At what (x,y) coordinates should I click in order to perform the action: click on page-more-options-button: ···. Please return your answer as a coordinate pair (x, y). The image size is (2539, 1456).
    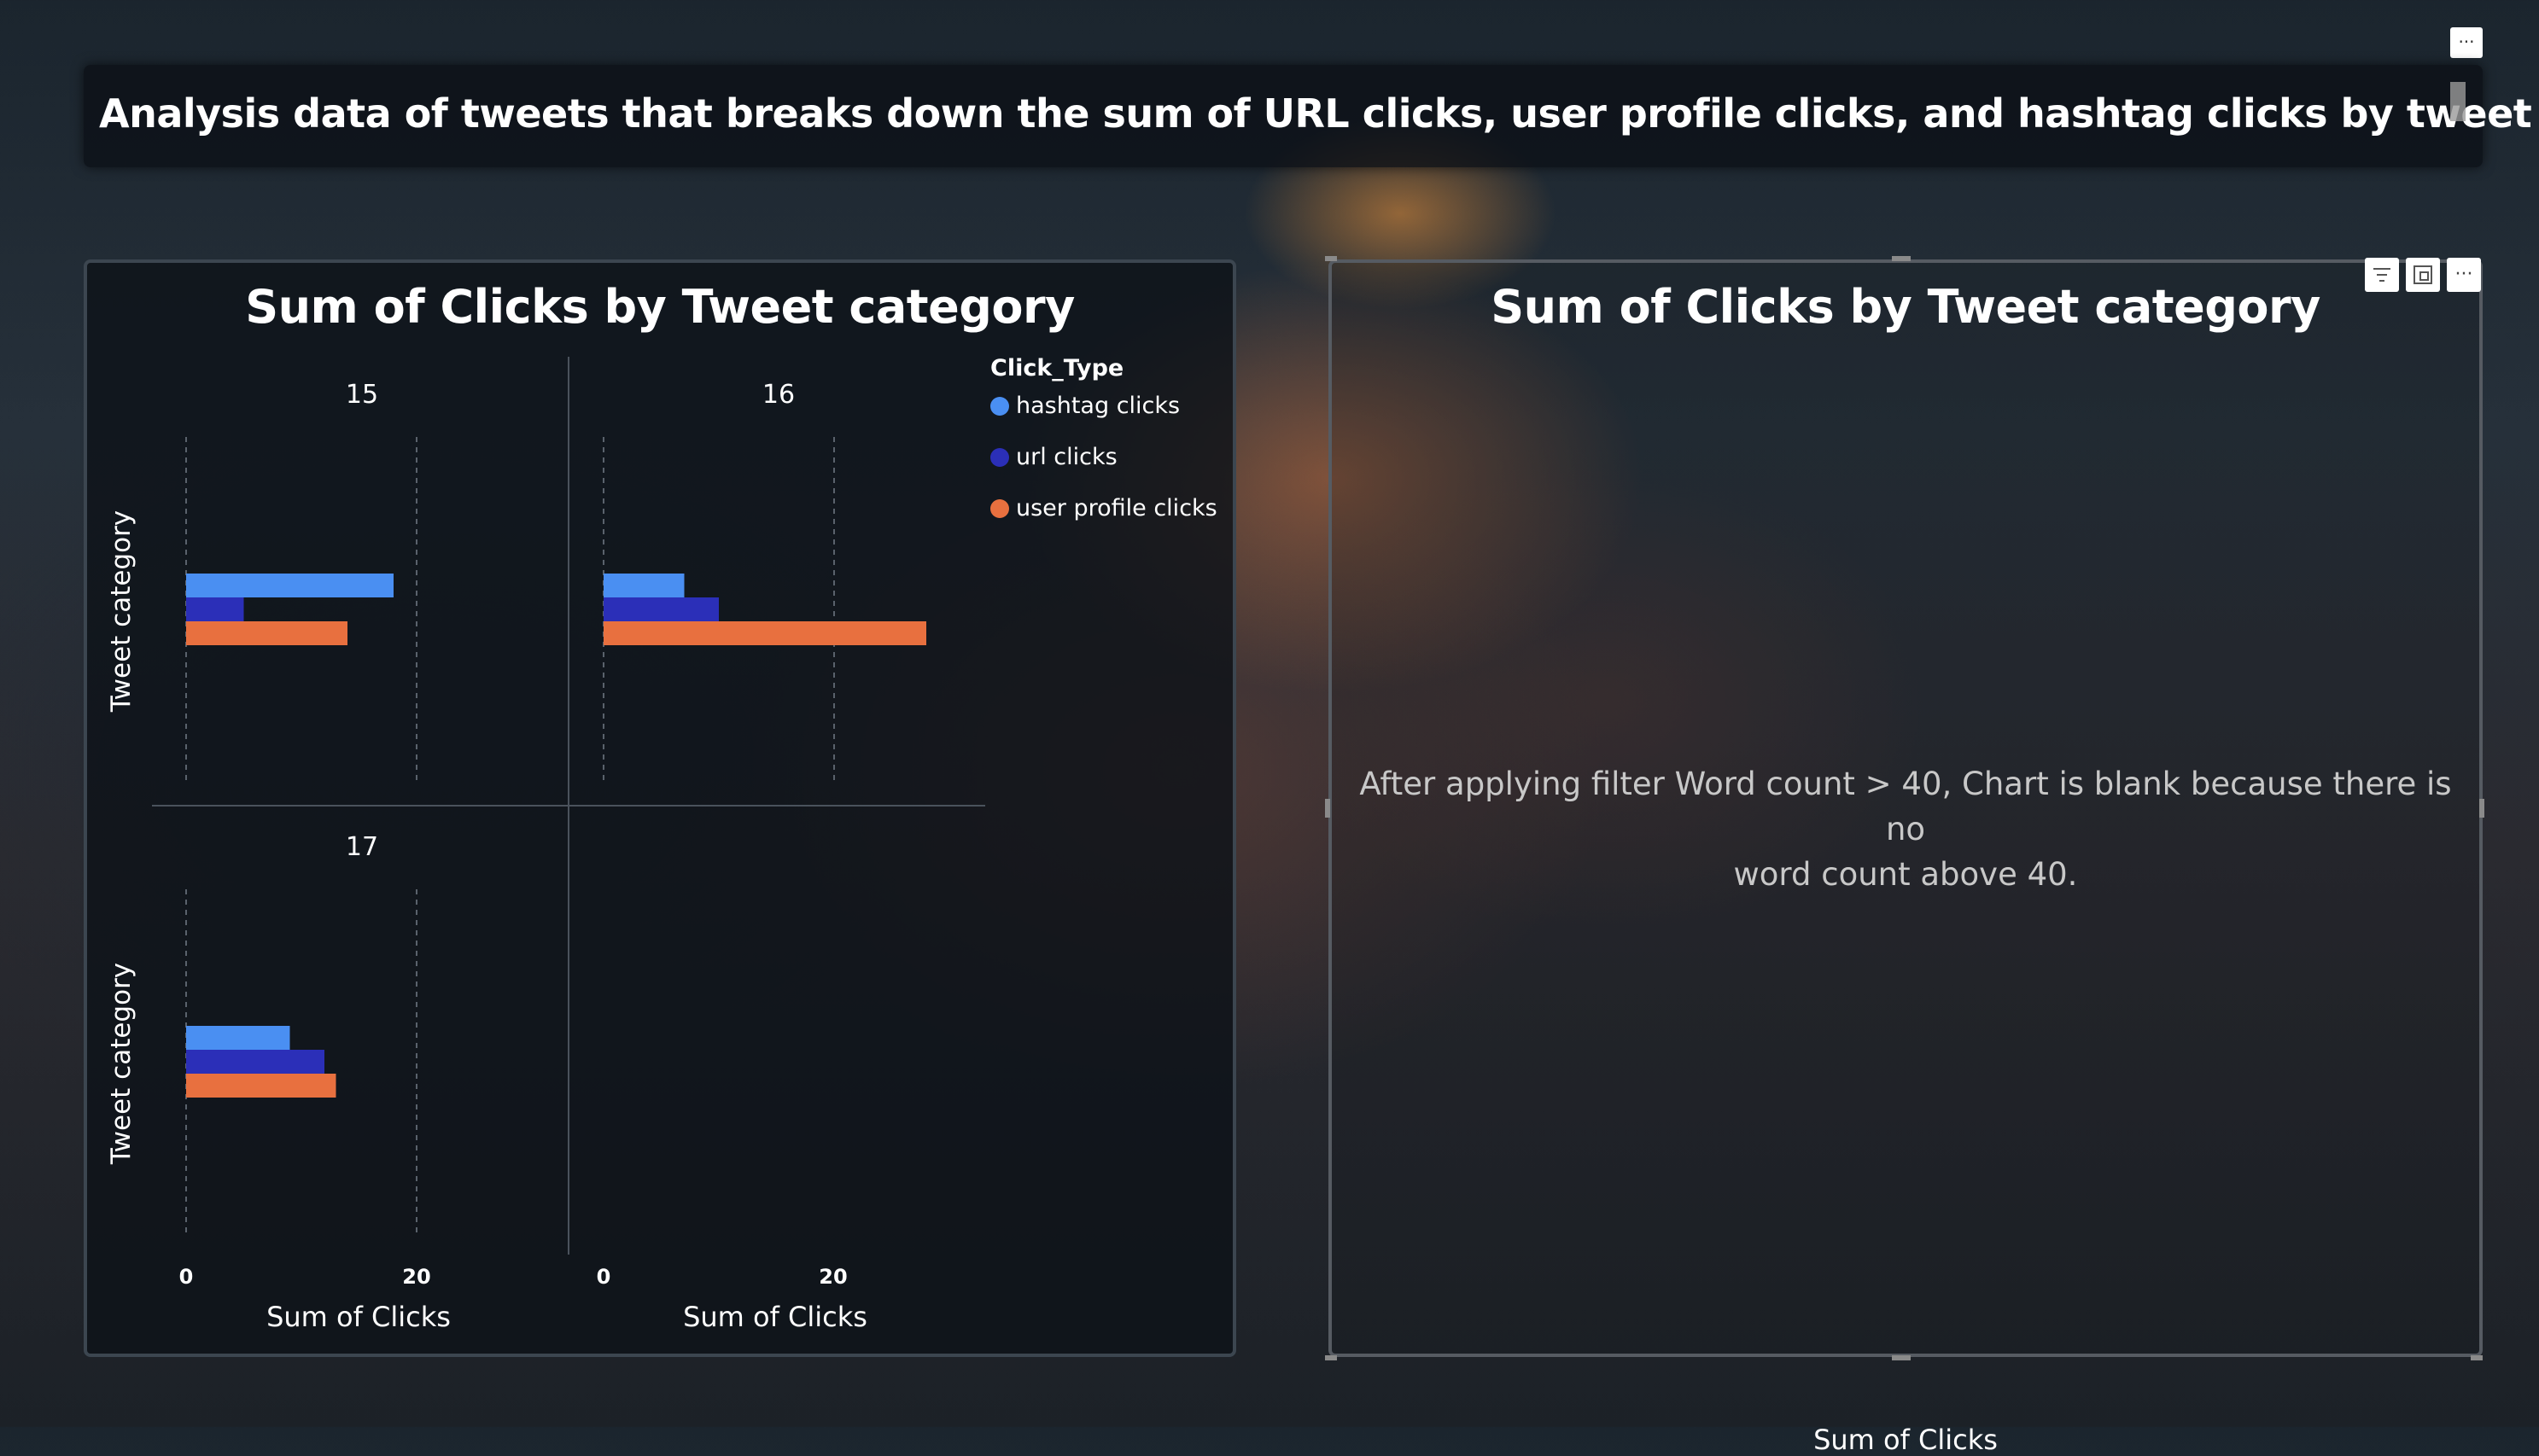
    Looking at the image, I should click on (2466, 42).